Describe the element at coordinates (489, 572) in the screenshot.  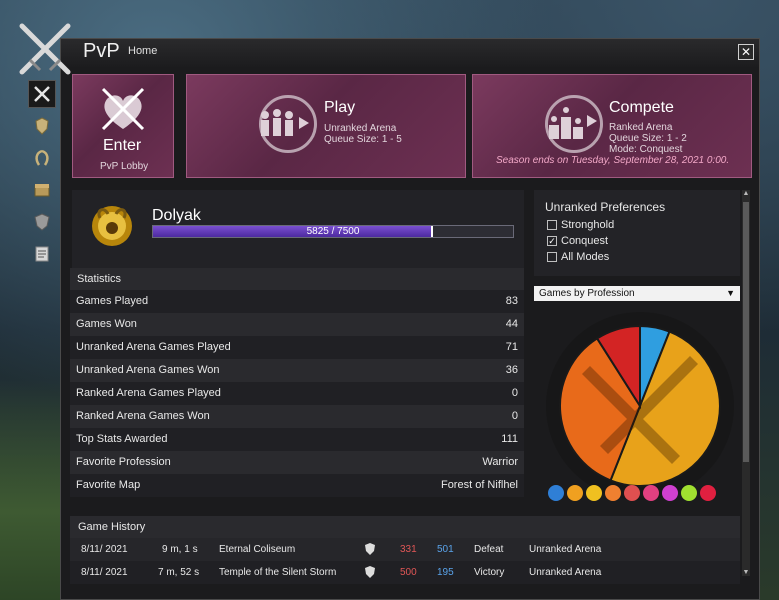
I see `history-result: Victory` at that location.